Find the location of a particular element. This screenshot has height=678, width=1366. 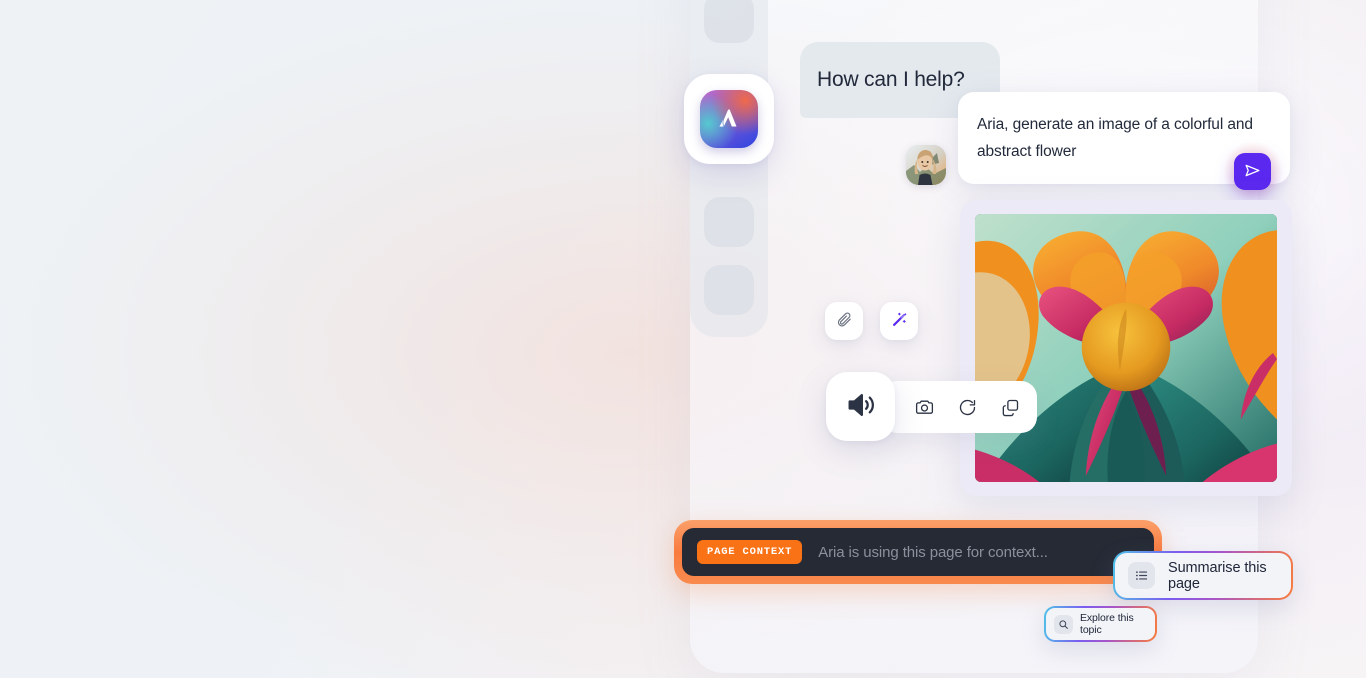

generated-flower-image is located at coordinates (1126, 348).